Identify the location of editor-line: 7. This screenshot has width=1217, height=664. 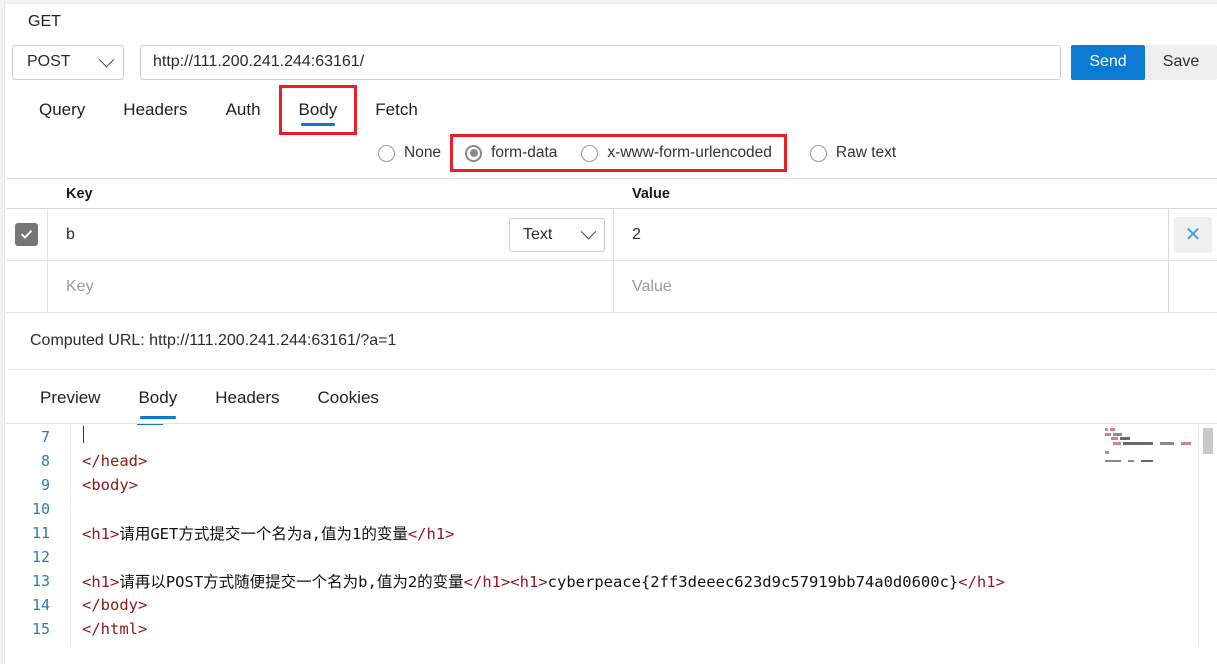
(611, 437).